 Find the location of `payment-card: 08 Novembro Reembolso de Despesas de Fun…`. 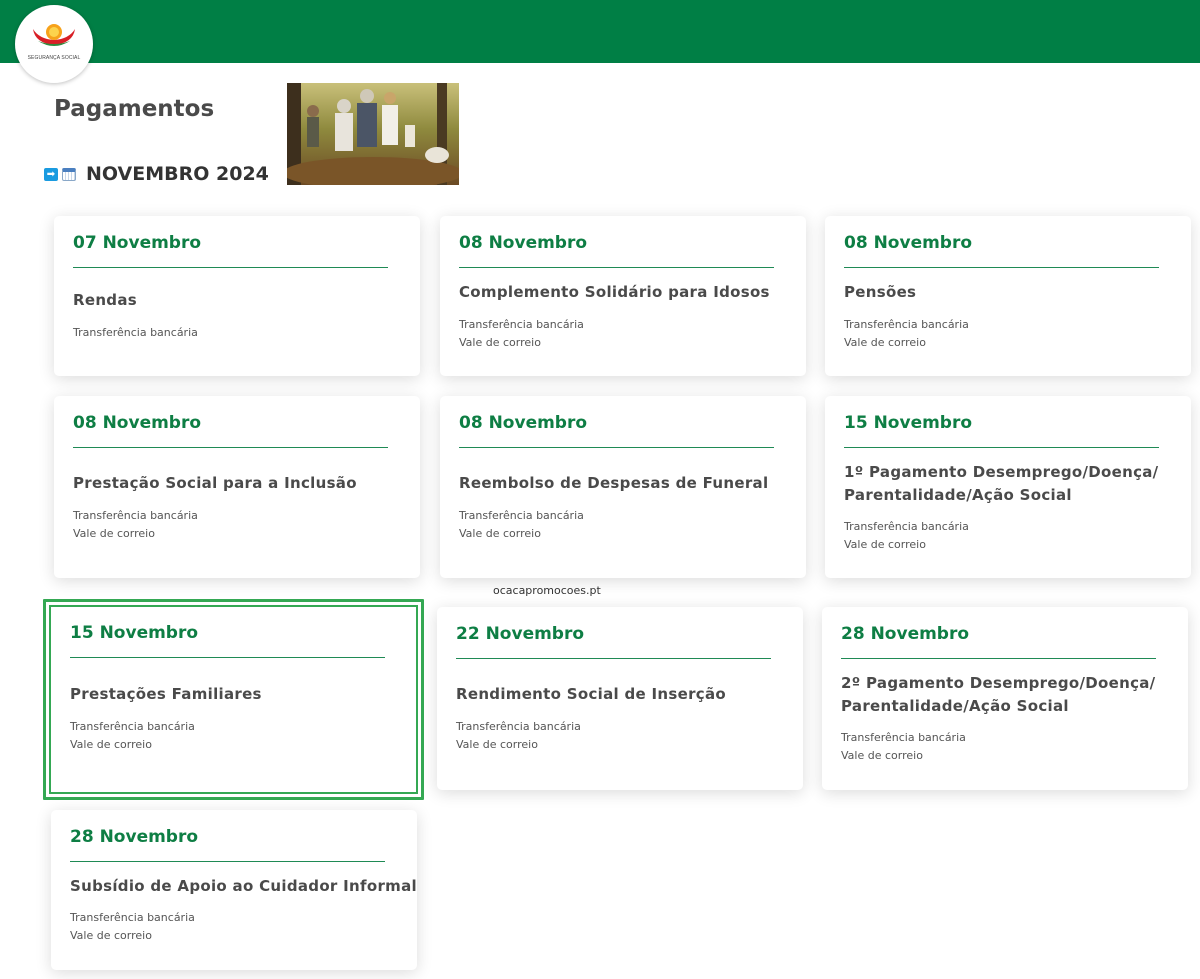

payment-card: 08 Novembro Reembolso de Despesas de Fun… is located at coordinates (623, 487).